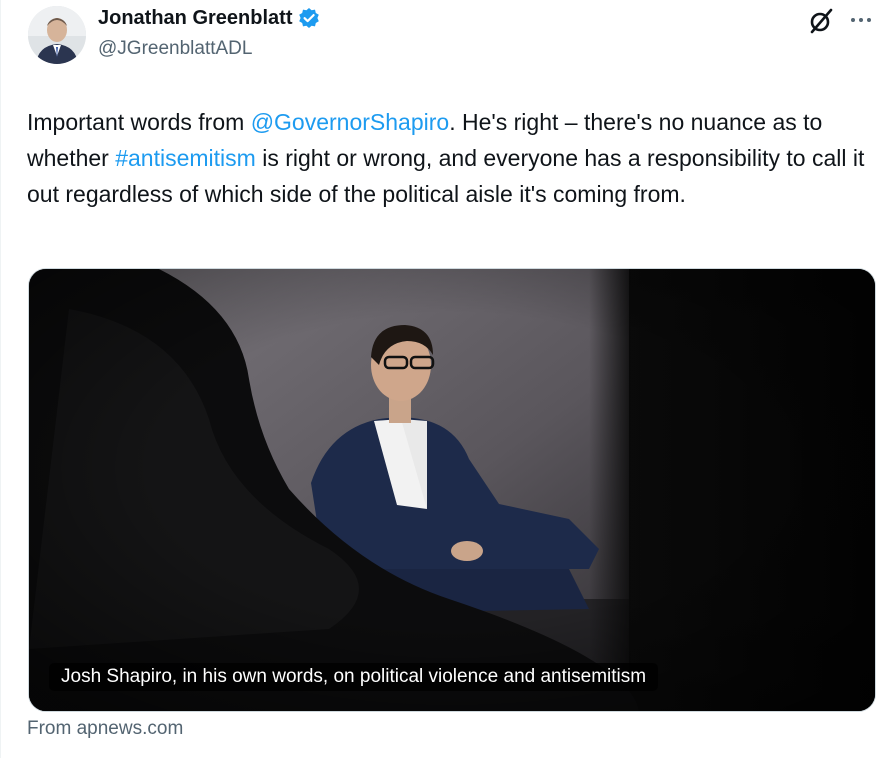 The image size is (892, 758). I want to click on avatar, so click(57, 35).